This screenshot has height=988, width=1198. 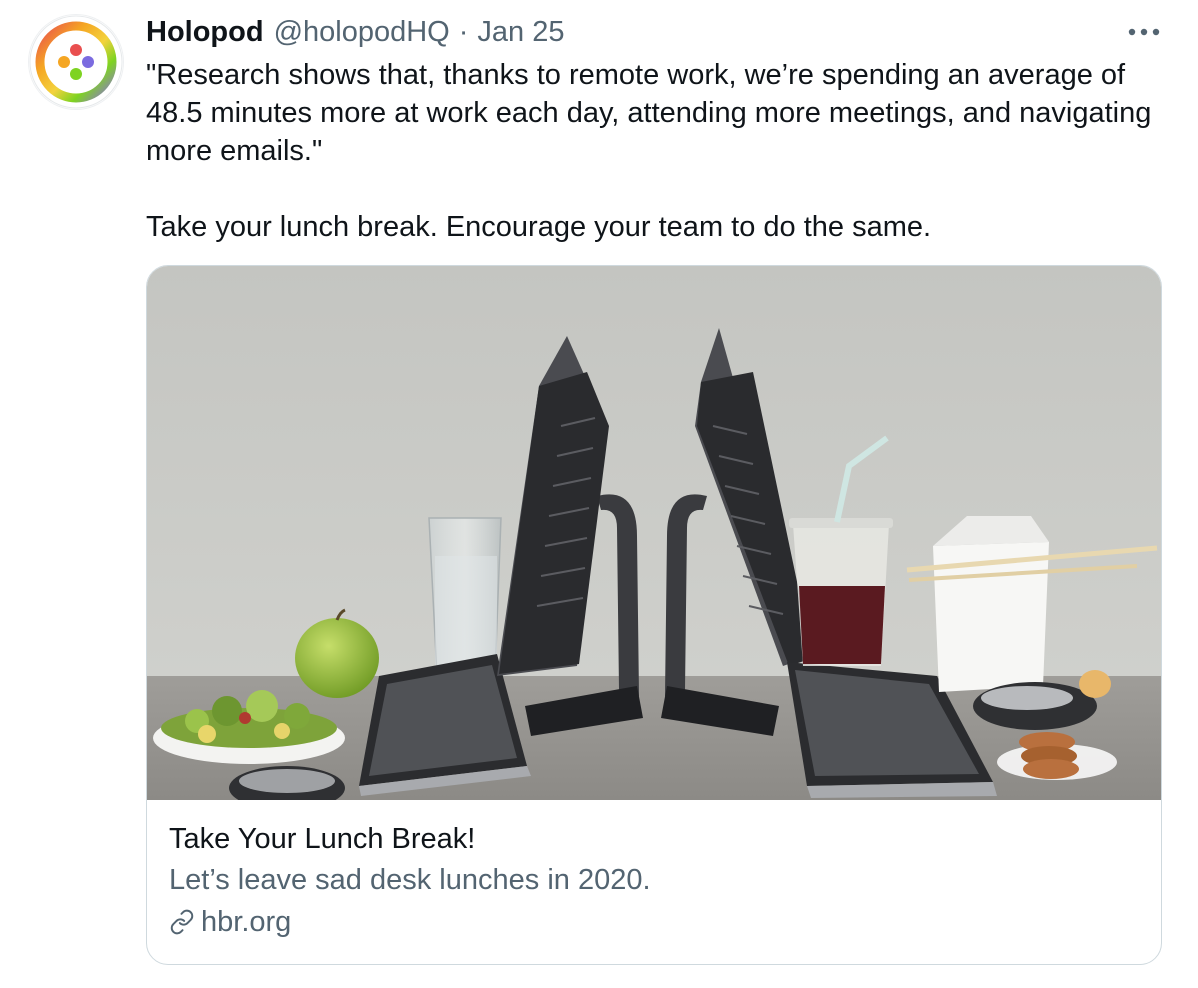 I want to click on more-button, so click(x=1144, y=32).